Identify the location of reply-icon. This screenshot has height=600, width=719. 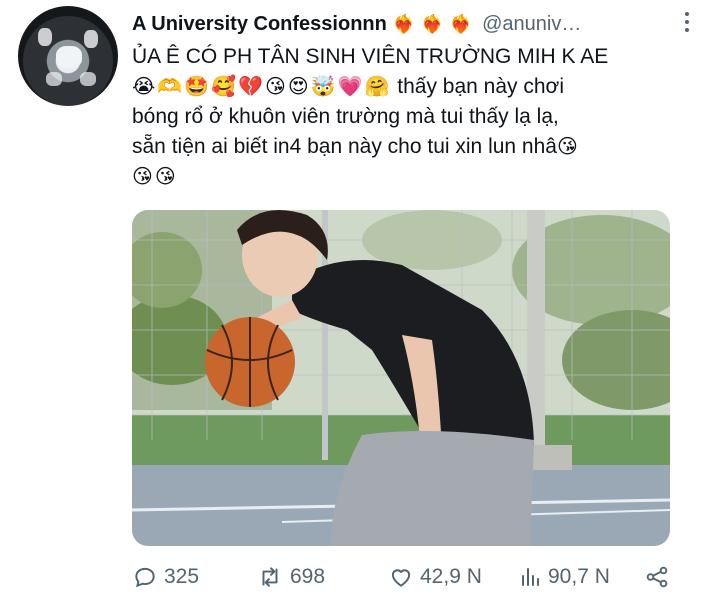
(145, 577).